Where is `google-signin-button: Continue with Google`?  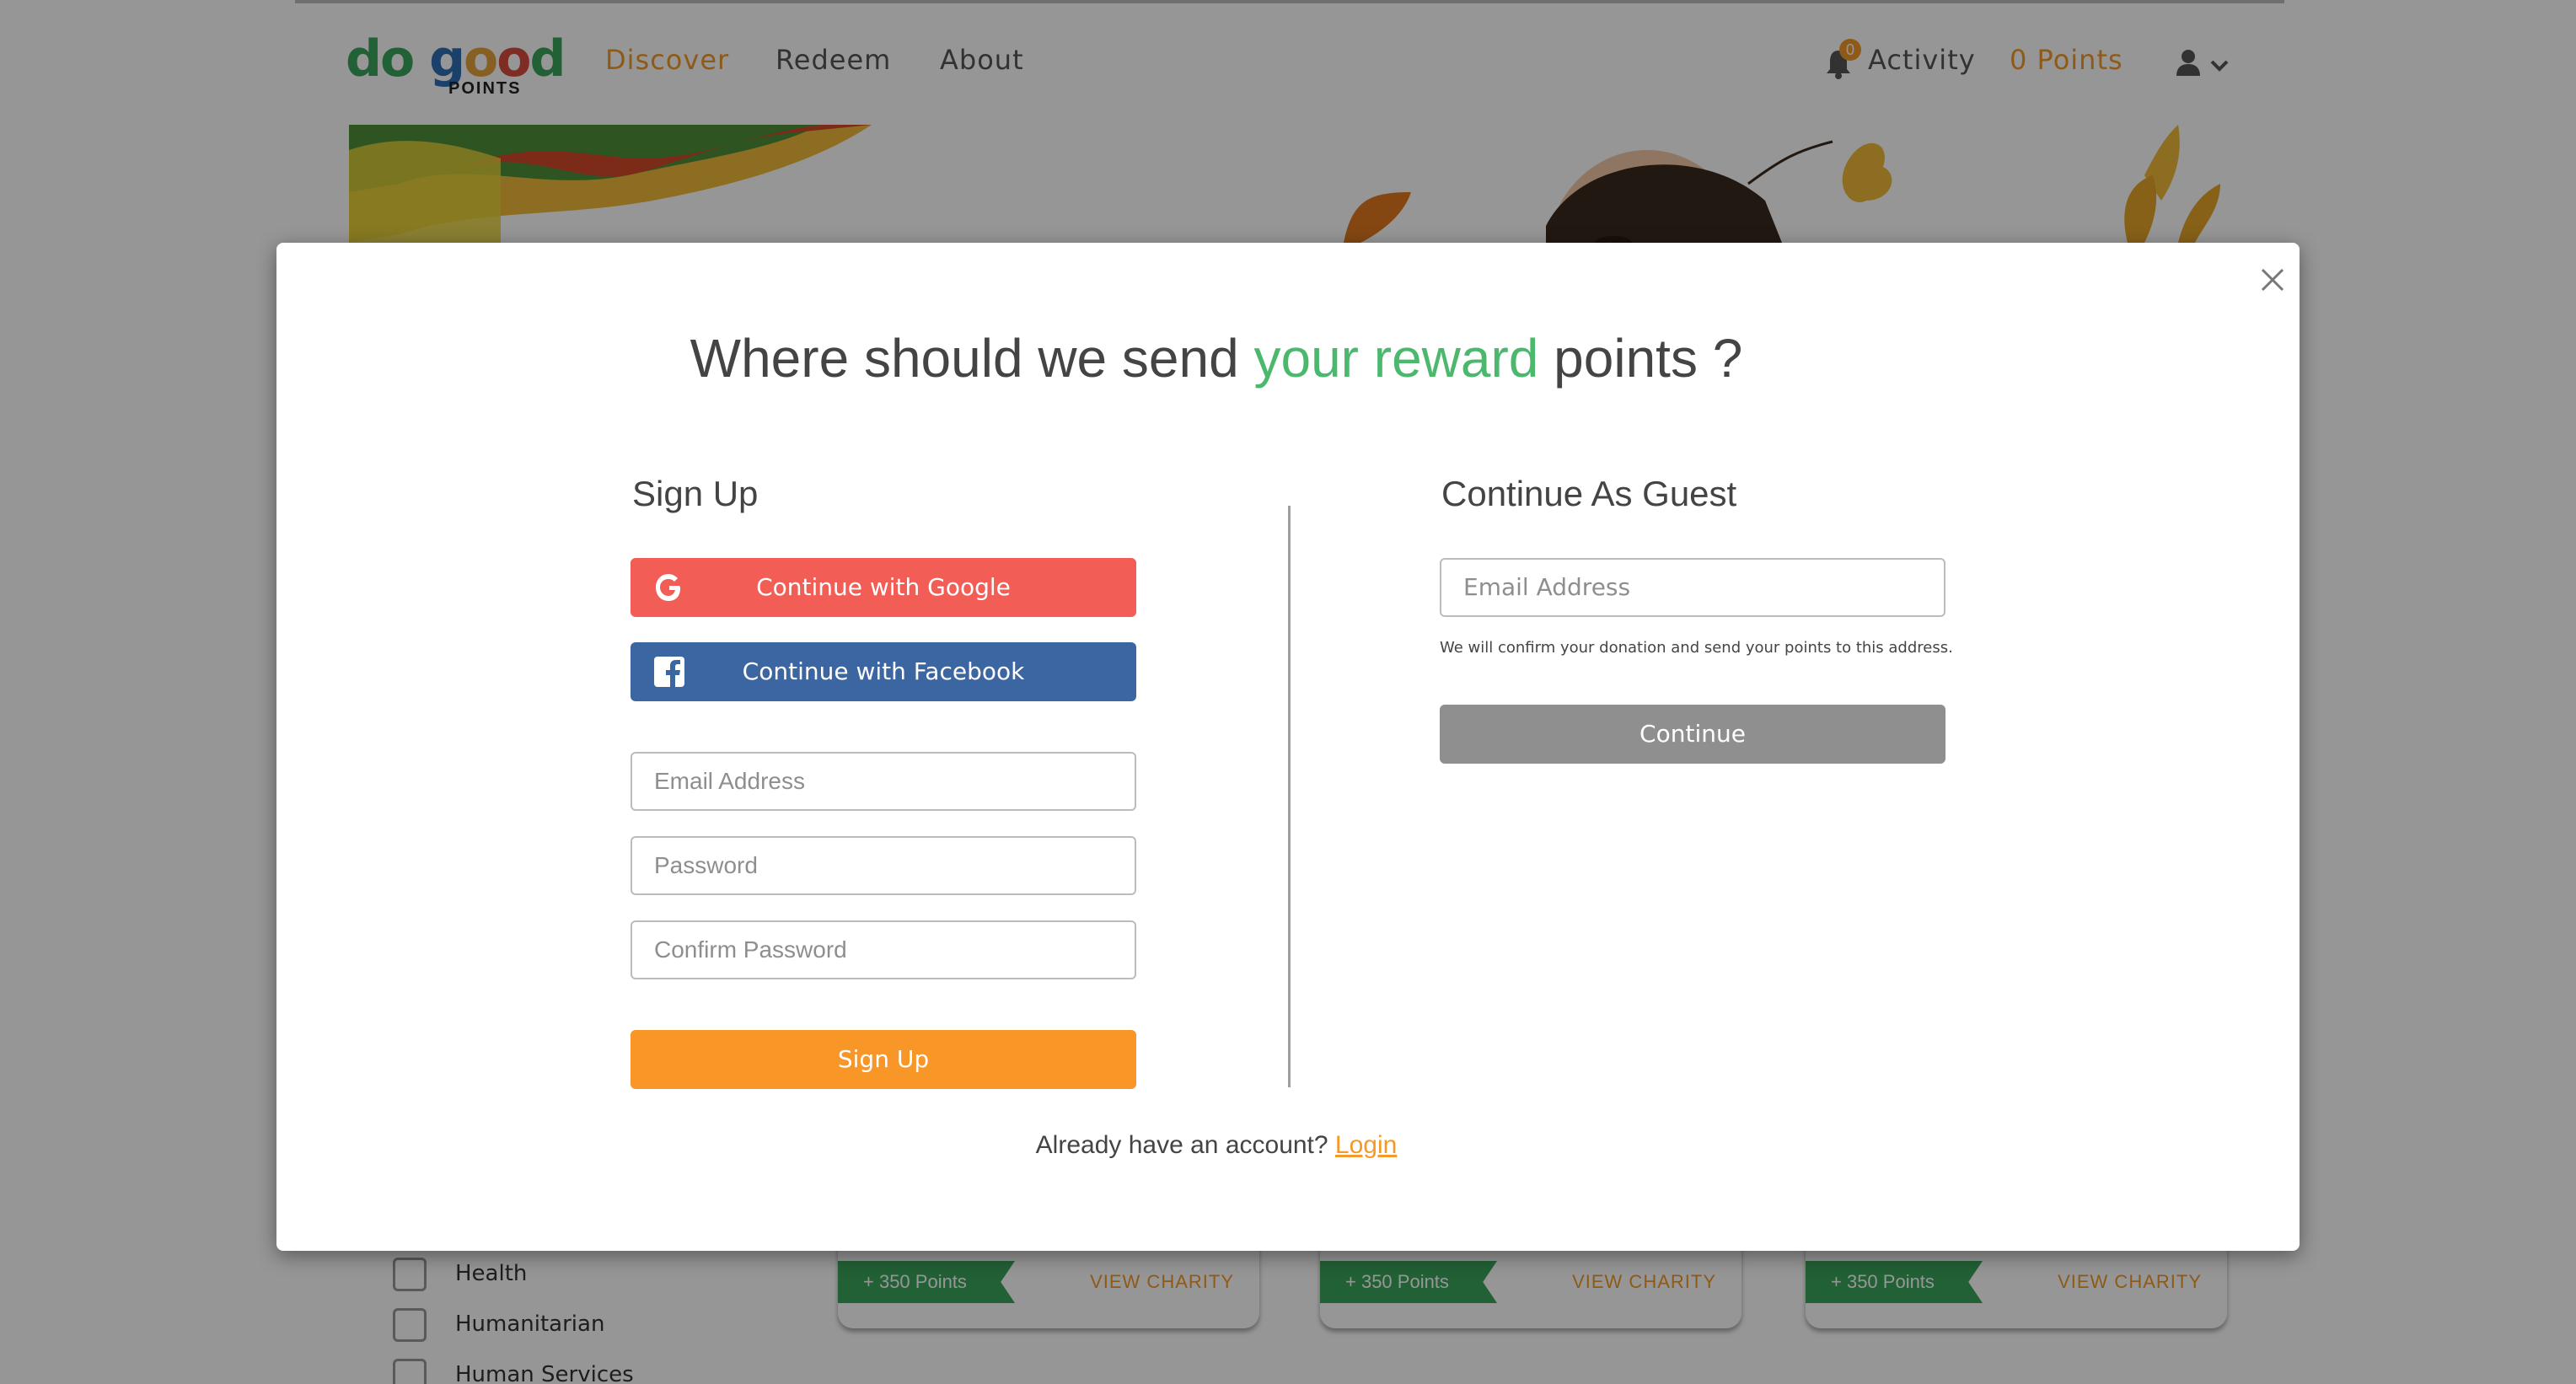
google-signin-button: Continue with Google is located at coordinates (883, 587).